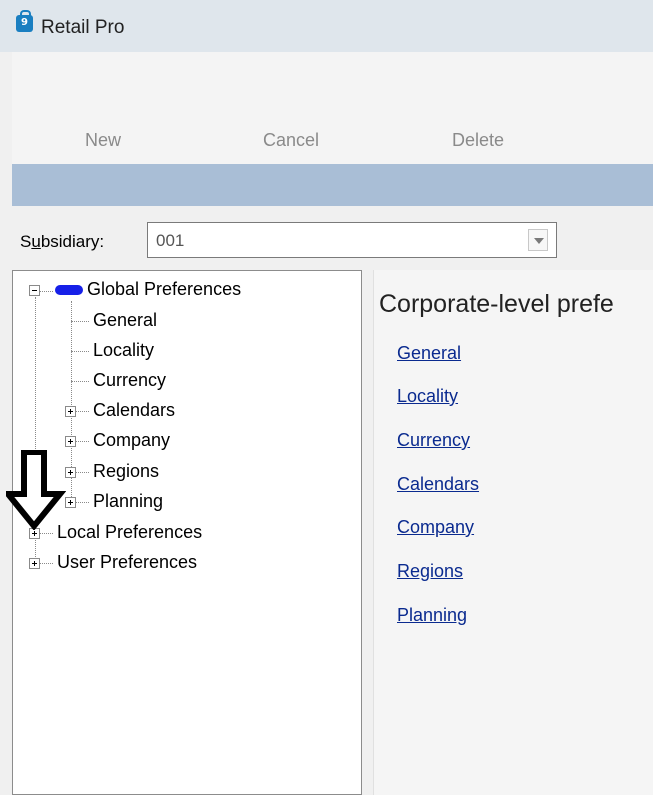 The width and height of the screenshot is (653, 795). Describe the element at coordinates (123, 350) in the screenshot. I see `tree-item-locality: Locality` at that location.